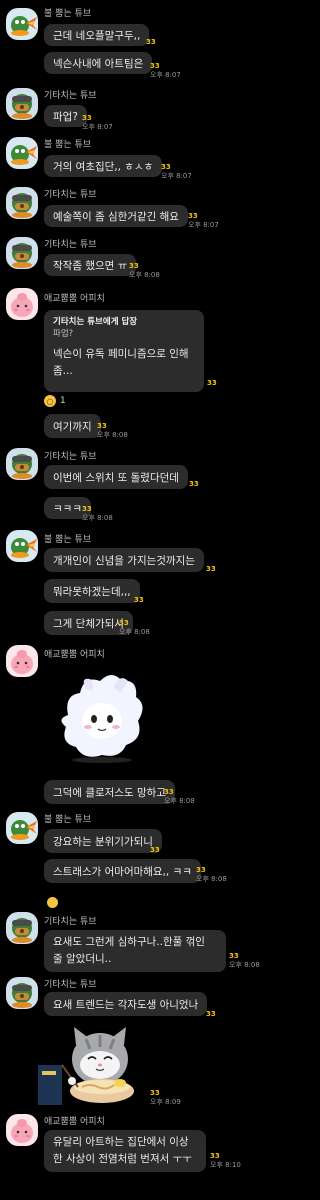 This screenshot has width=320, height=1200. What do you see at coordinates (95, 322) in the screenshot?
I see `reply-header: 기타치는 튜브에게 답장` at bounding box center [95, 322].